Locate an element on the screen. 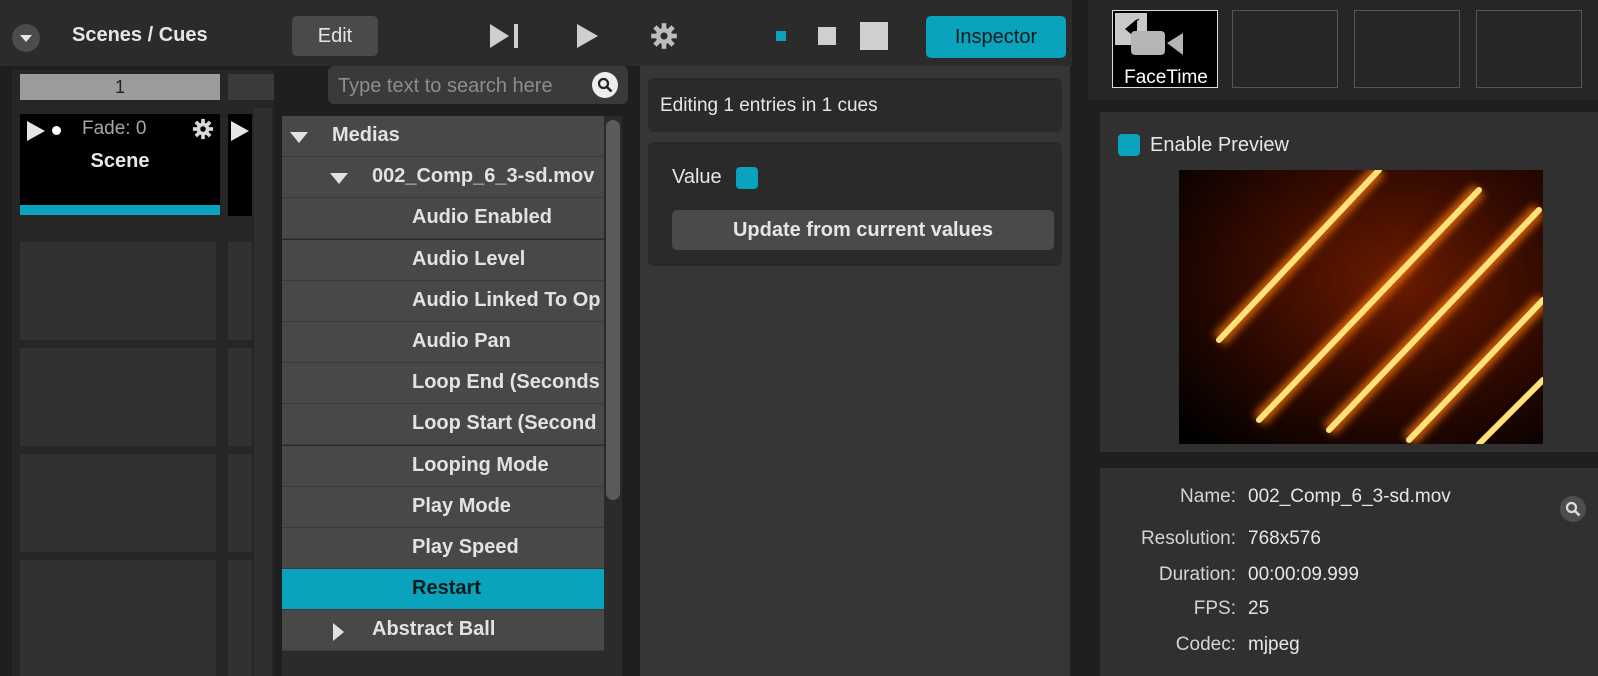 This screenshot has height=676, width=1598. tree-item: Audio Pan is located at coordinates (443, 342).